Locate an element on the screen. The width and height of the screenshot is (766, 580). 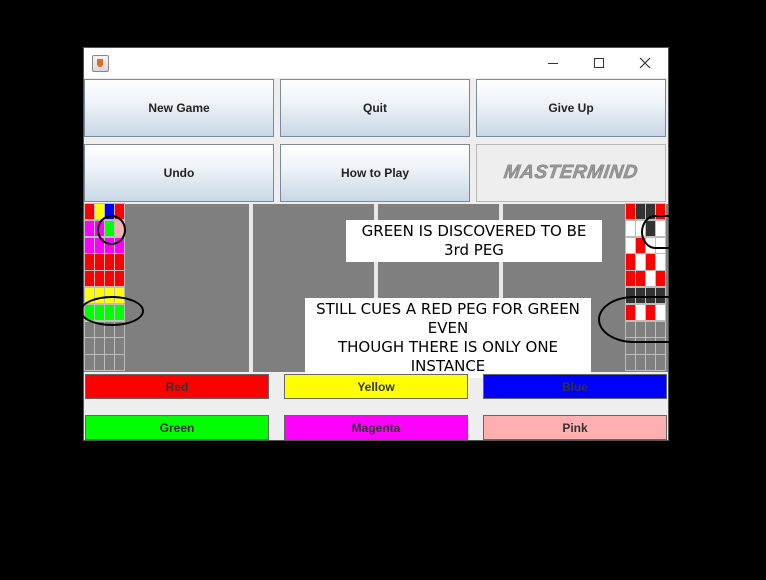
java-cup-icon is located at coordinates (100, 63).